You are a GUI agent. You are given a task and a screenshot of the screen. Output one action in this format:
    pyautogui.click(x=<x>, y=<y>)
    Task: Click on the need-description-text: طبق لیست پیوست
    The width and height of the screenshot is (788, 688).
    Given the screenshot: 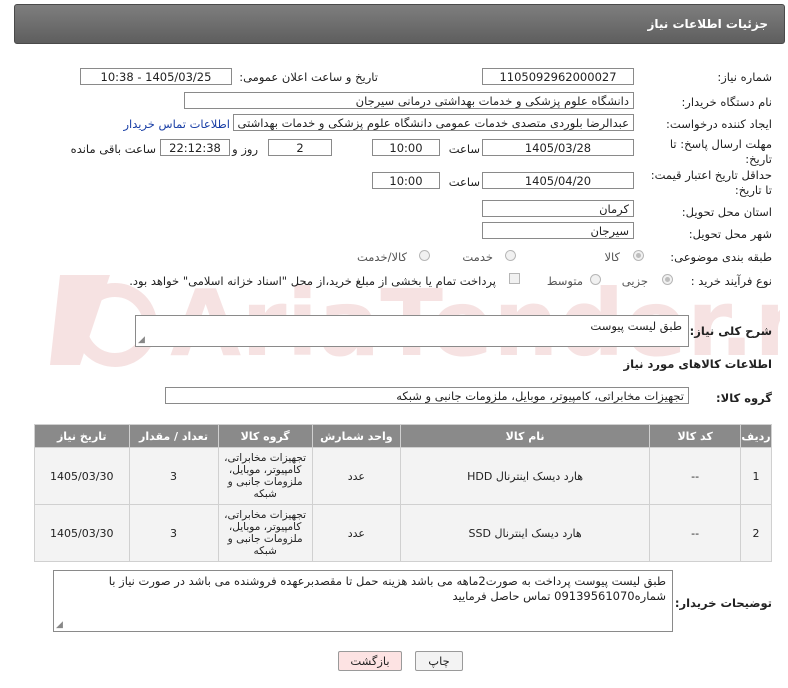 What is the action you would take?
    pyautogui.click(x=636, y=326)
    